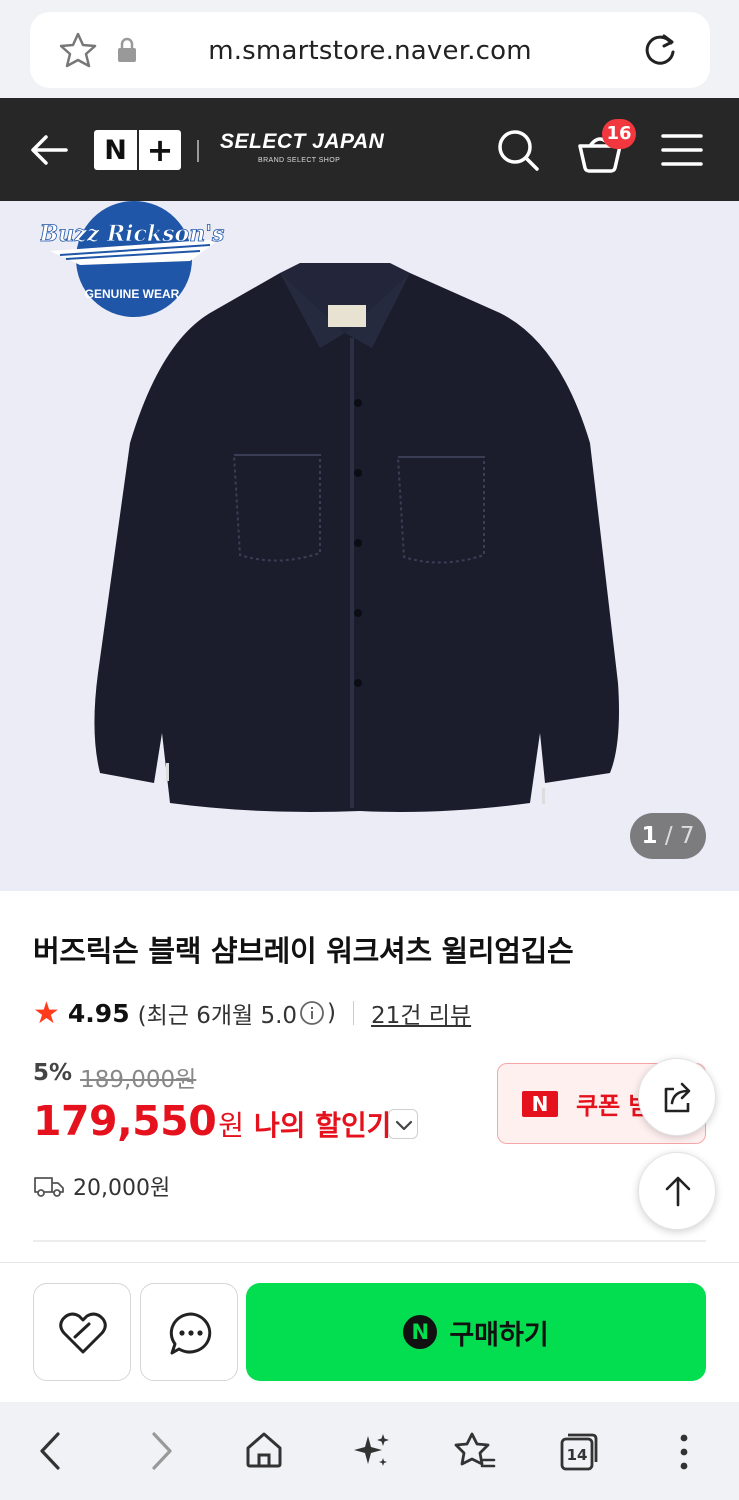  I want to click on scroll-top-button, so click(677, 1191).